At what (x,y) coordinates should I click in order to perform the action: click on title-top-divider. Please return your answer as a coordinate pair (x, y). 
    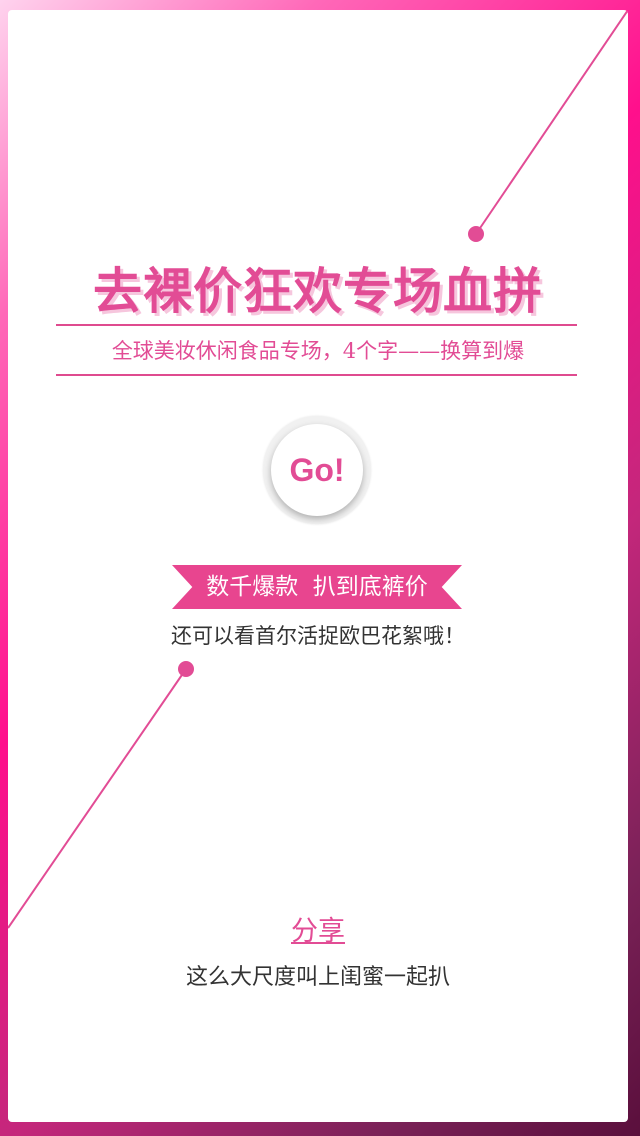
    Looking at the image, I should click on (316, 325).